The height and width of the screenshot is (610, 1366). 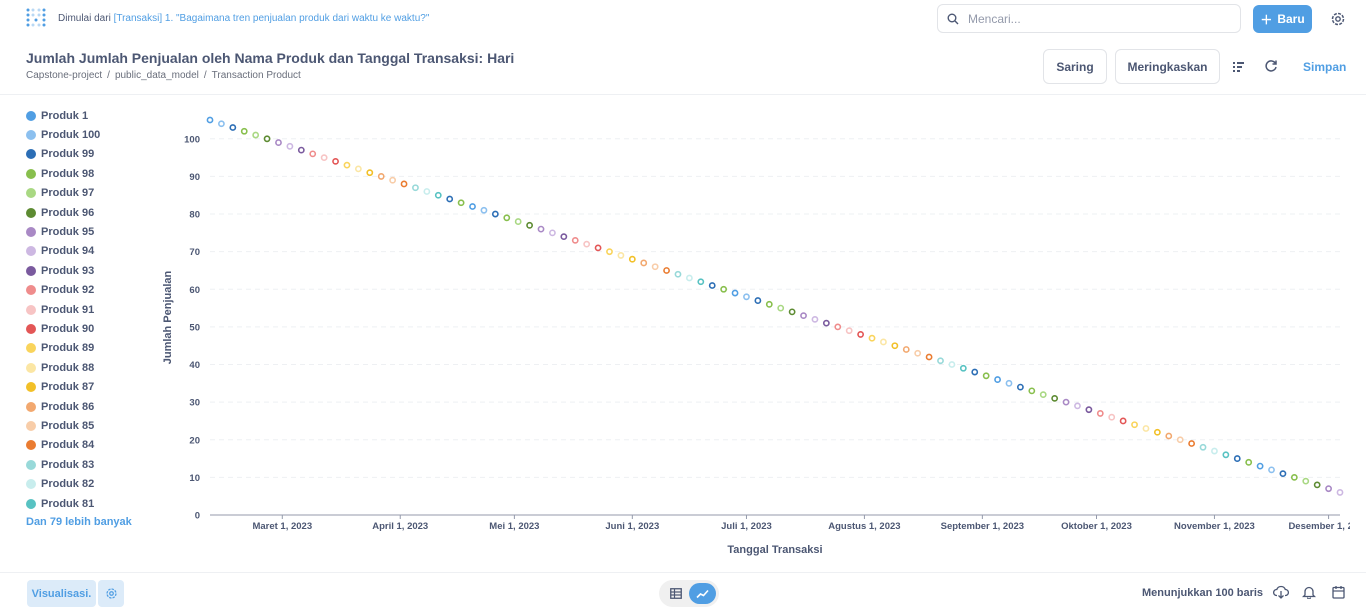 What do you see at coordinates (96, 348) in the screenshot?
I see `legend-item: Produk 89` at bounding box center [96, 348].